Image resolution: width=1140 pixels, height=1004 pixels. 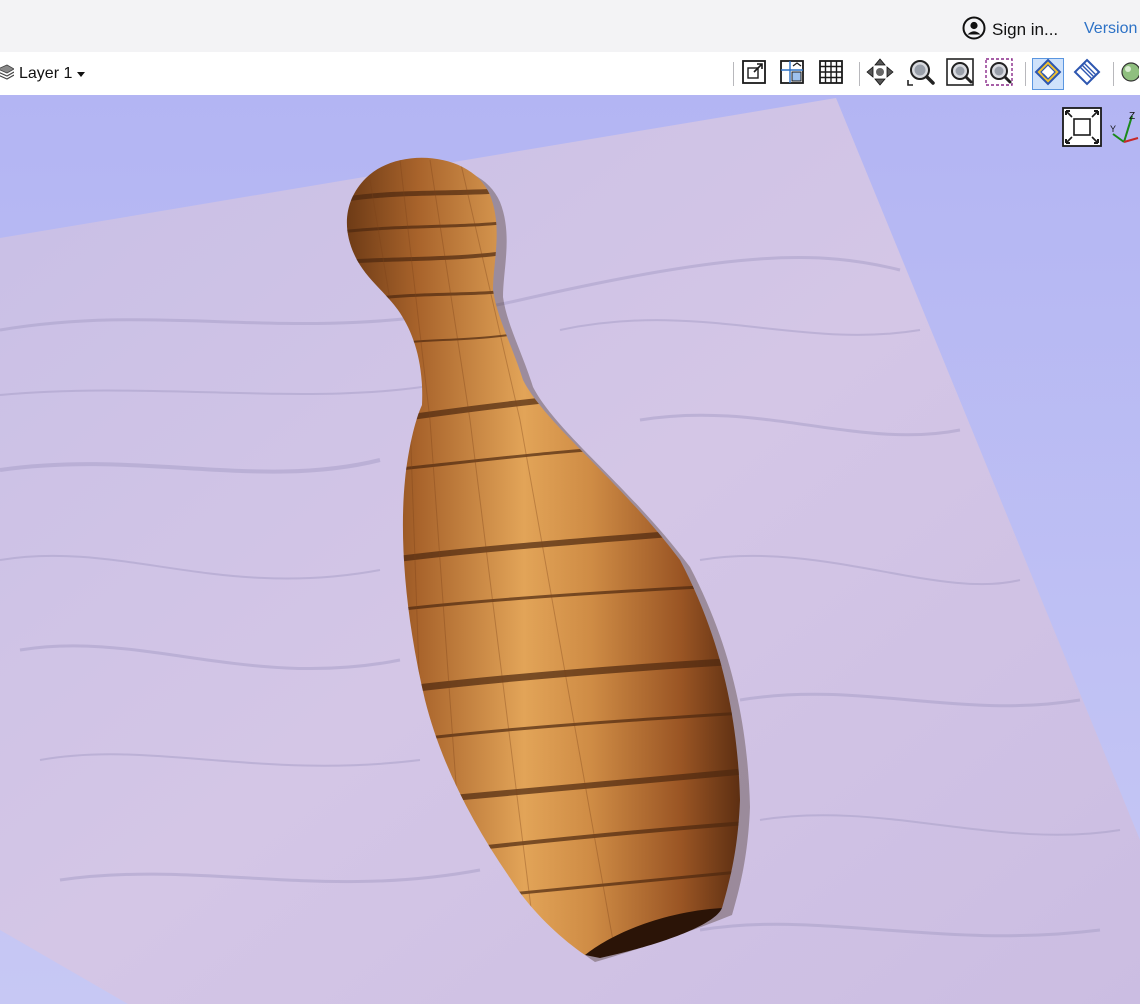 I want to click on axis-y-label: Y, so click(x=1113, y=129).